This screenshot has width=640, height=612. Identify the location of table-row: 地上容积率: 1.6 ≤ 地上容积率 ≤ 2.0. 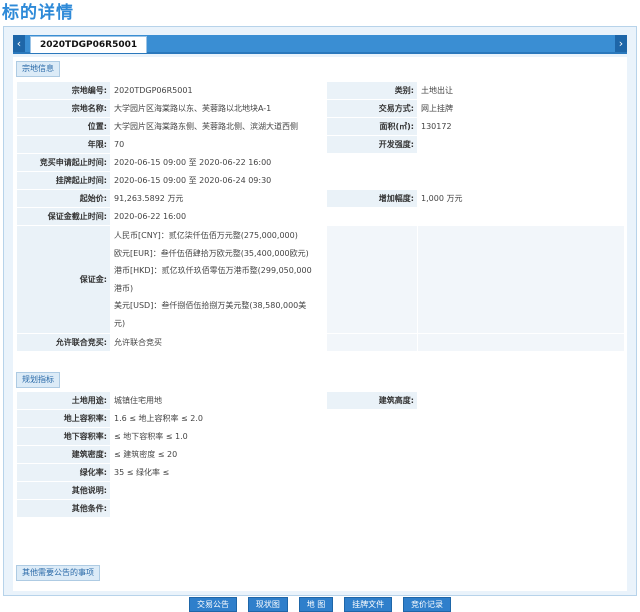
(320, 418).